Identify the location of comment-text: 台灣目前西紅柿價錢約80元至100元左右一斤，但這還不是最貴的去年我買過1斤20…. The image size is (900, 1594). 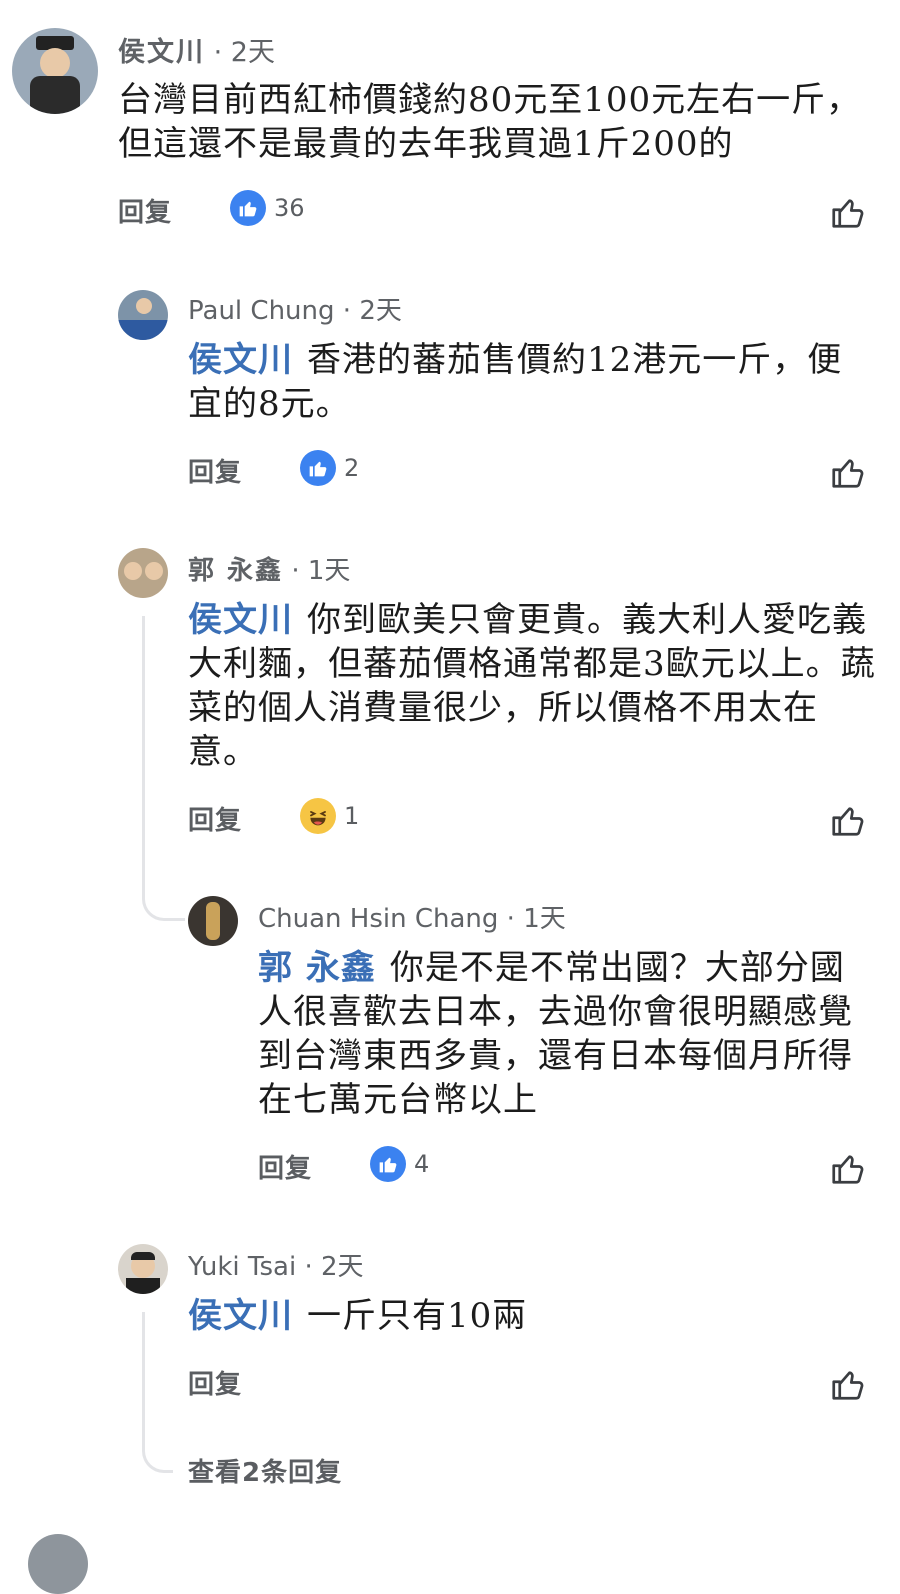
(490, 122).